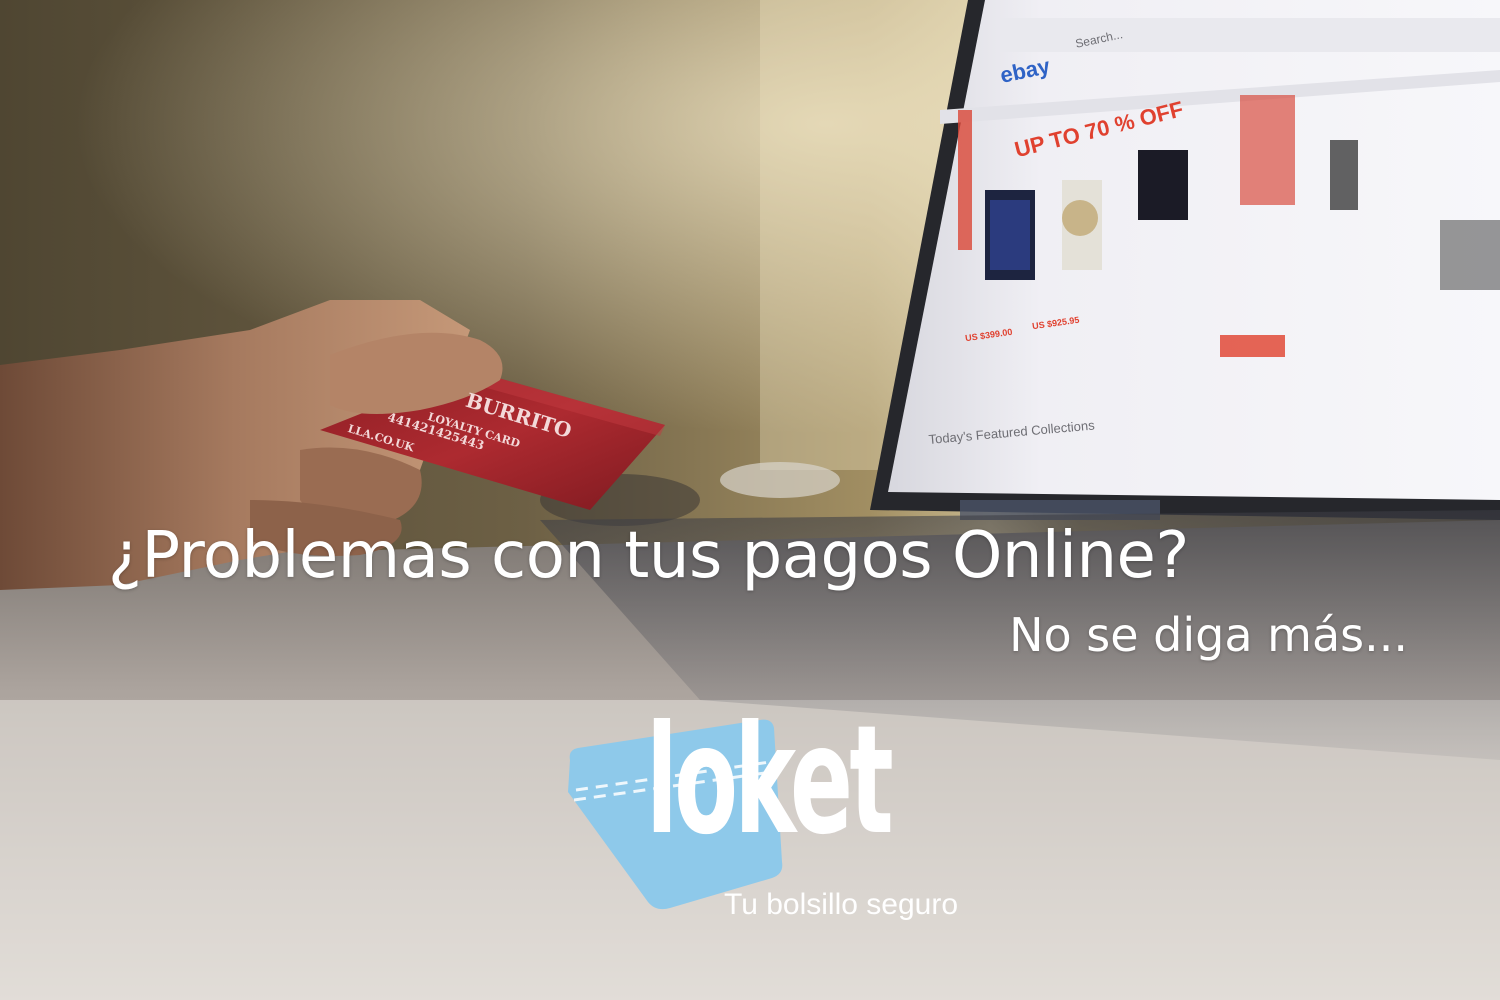  What do you see at coordinates (648, 556) in the screenshot?
I see `headline: ¿Problemas con tus pagos Online?` at bounding box center [648, 556].